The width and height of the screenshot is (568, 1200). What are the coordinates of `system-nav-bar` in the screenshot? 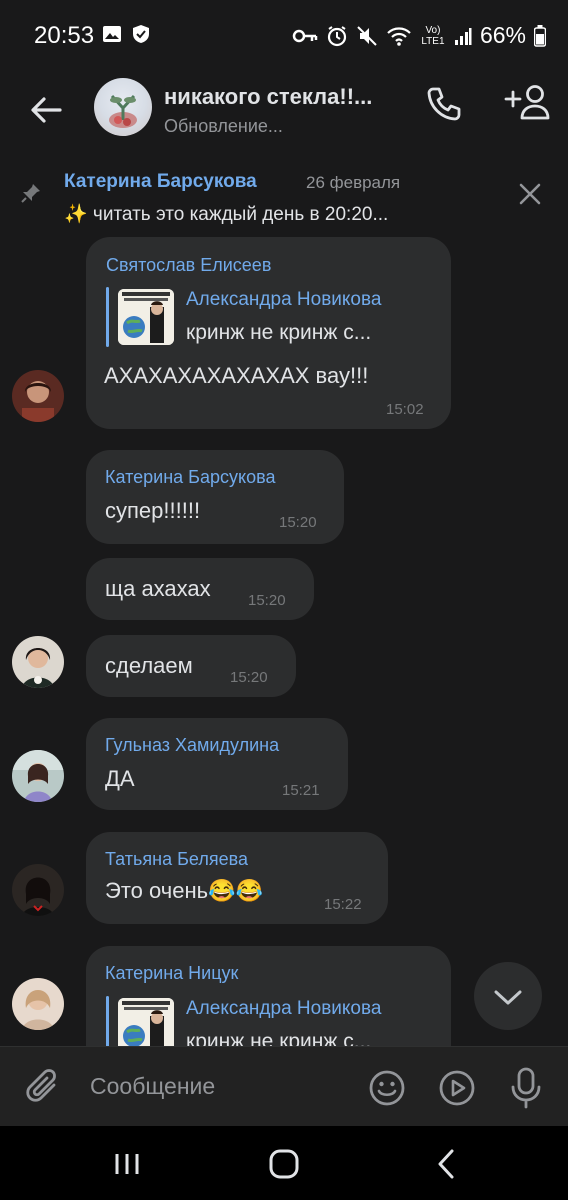 It's located at (284, 1163).